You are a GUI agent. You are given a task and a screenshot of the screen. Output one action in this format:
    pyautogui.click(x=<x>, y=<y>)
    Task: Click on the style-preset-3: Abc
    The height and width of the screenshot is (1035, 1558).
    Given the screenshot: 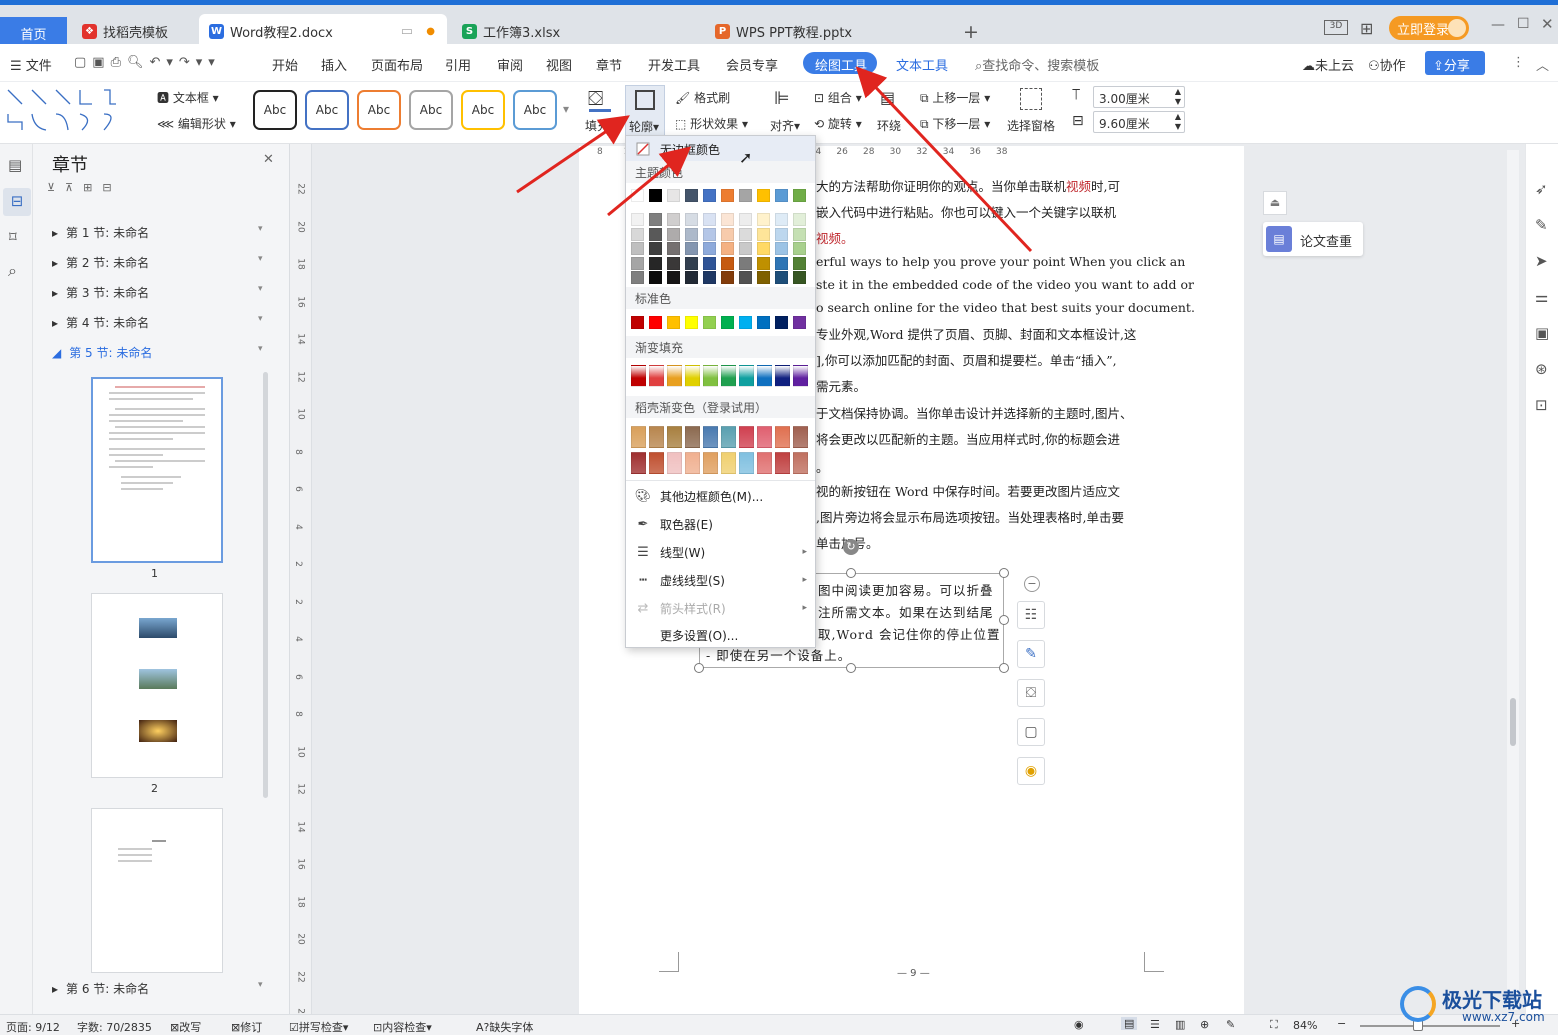 What is the action you would take?
    pyautogui.click(x=379, y=110)
    